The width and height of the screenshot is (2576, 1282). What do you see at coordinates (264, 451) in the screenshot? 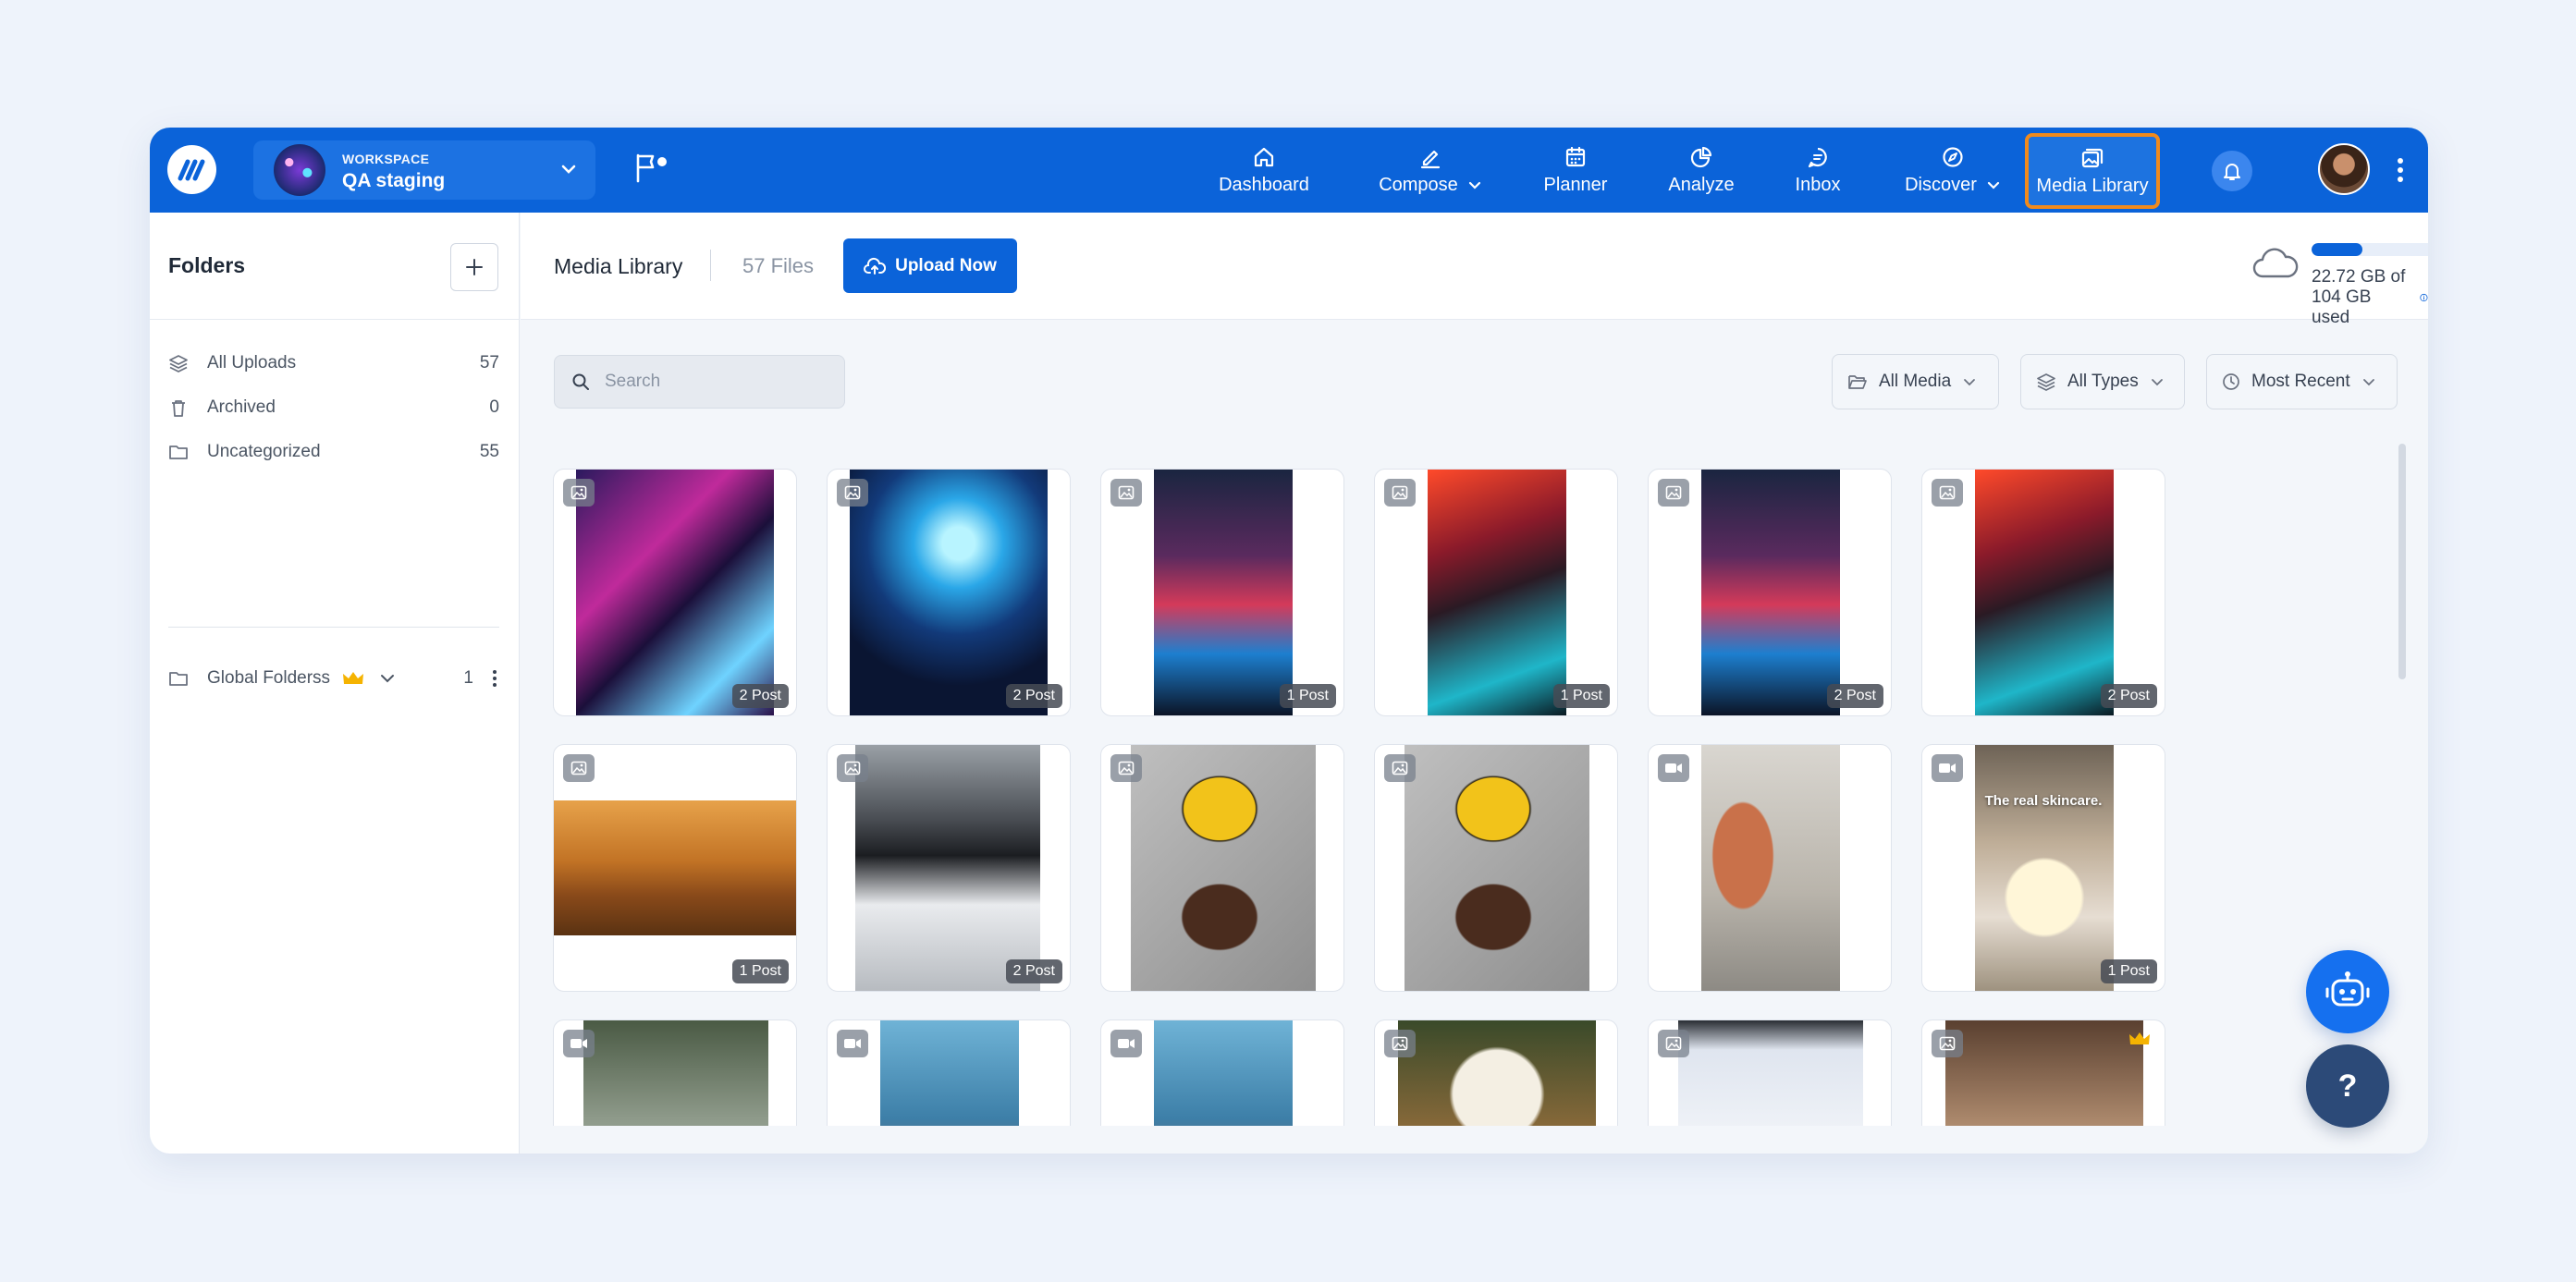
I see `sidebar-item-label: Uncategorized` at bounding box center [264, 451].